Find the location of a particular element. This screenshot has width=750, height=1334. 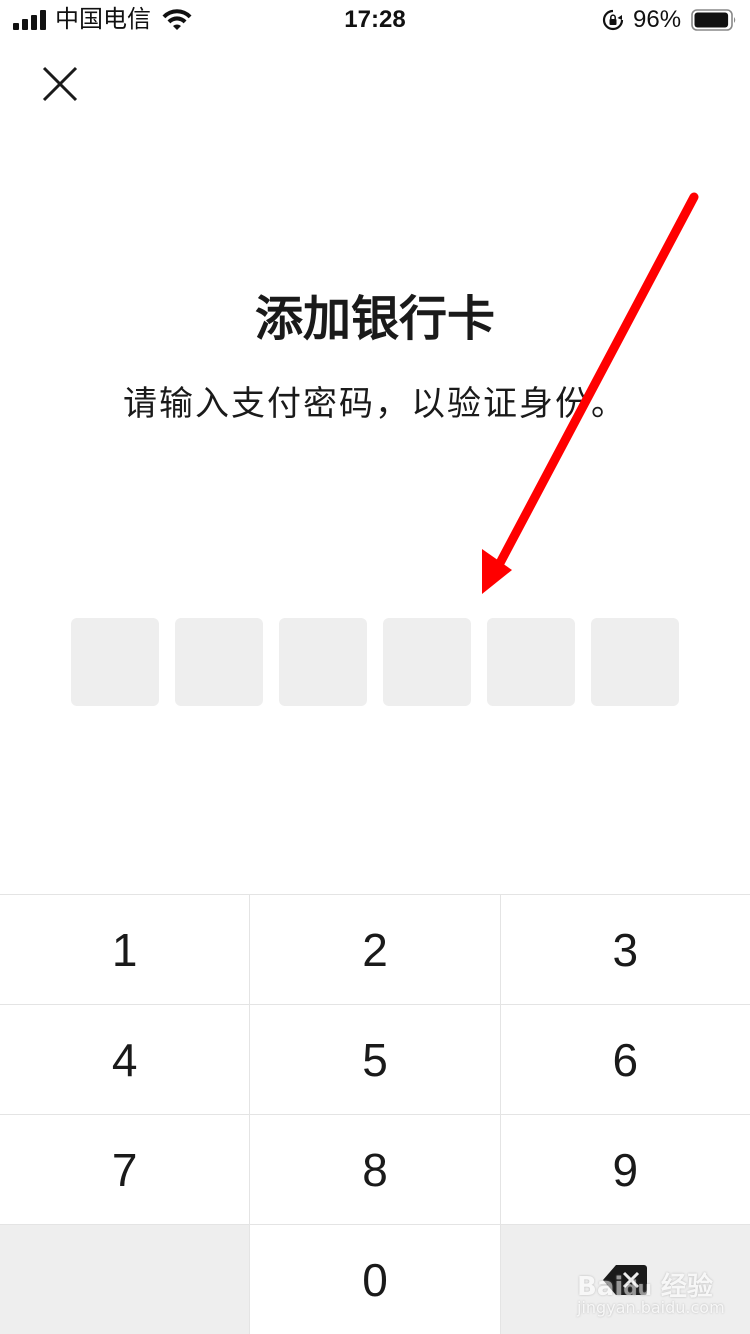

battery-percent: 96% is located at coordinates (657, 19).